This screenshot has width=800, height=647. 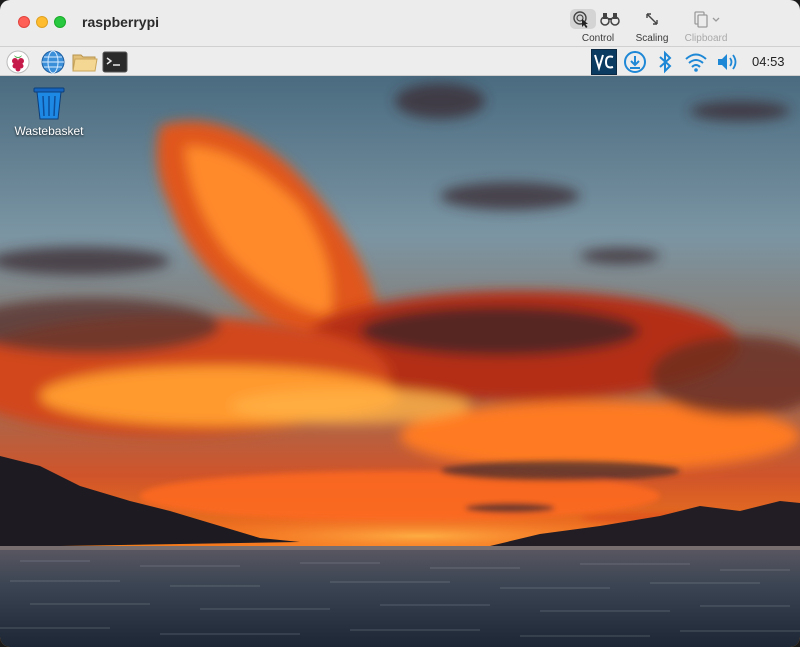 I want to click on raspberry-menu-icon, so click(x=18, y=62).